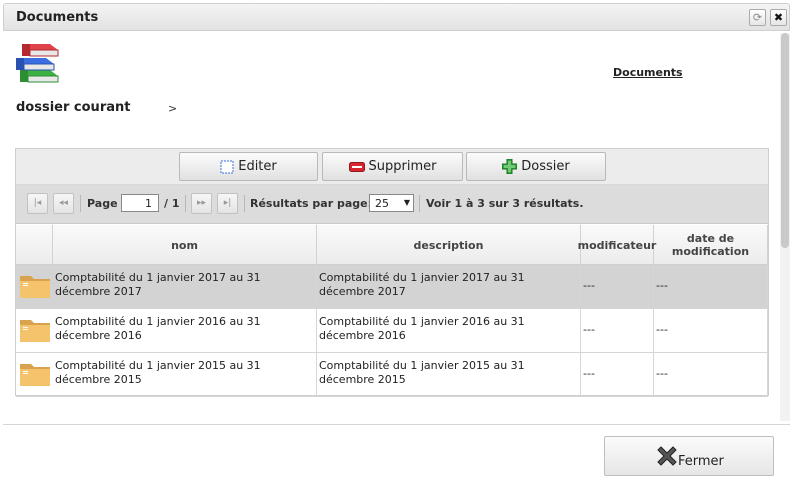 This screenshot has height=489, width=793. I want to click on page-label: Page, so click(102, 203).